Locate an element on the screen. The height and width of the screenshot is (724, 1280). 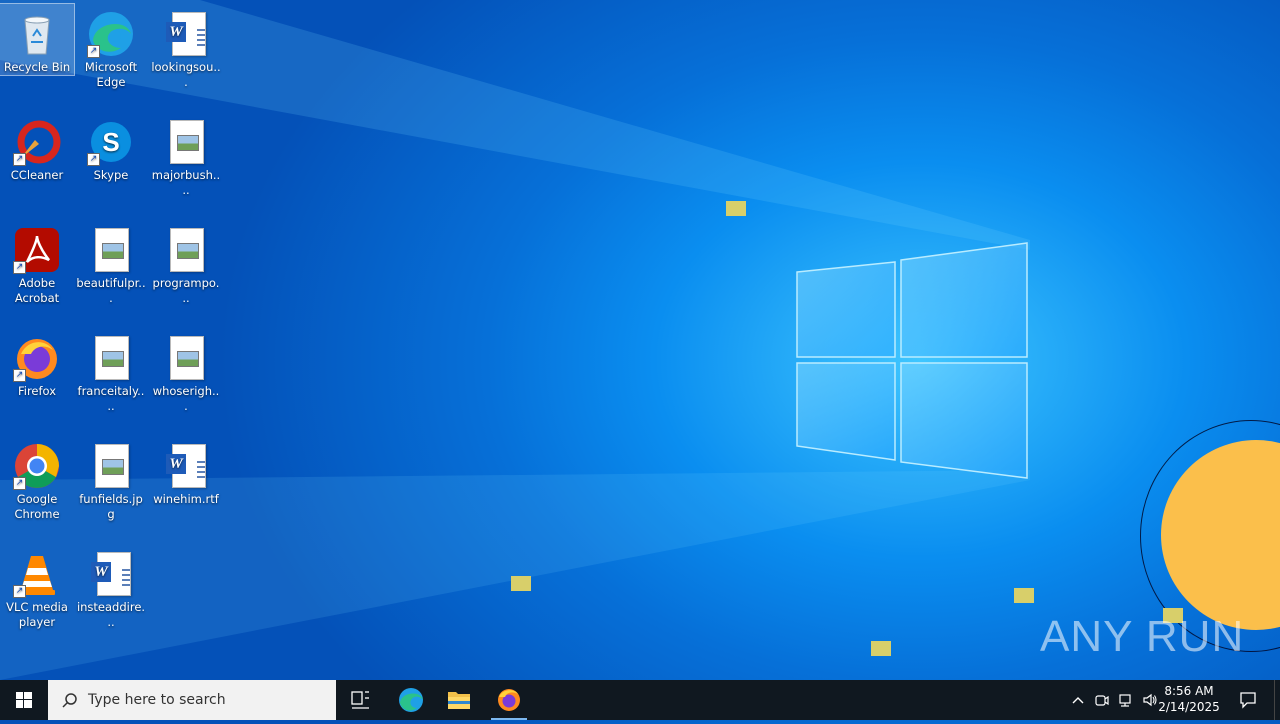
desktop-icon-winehim: W winehim.rtf is located at coordinates (186, 471).